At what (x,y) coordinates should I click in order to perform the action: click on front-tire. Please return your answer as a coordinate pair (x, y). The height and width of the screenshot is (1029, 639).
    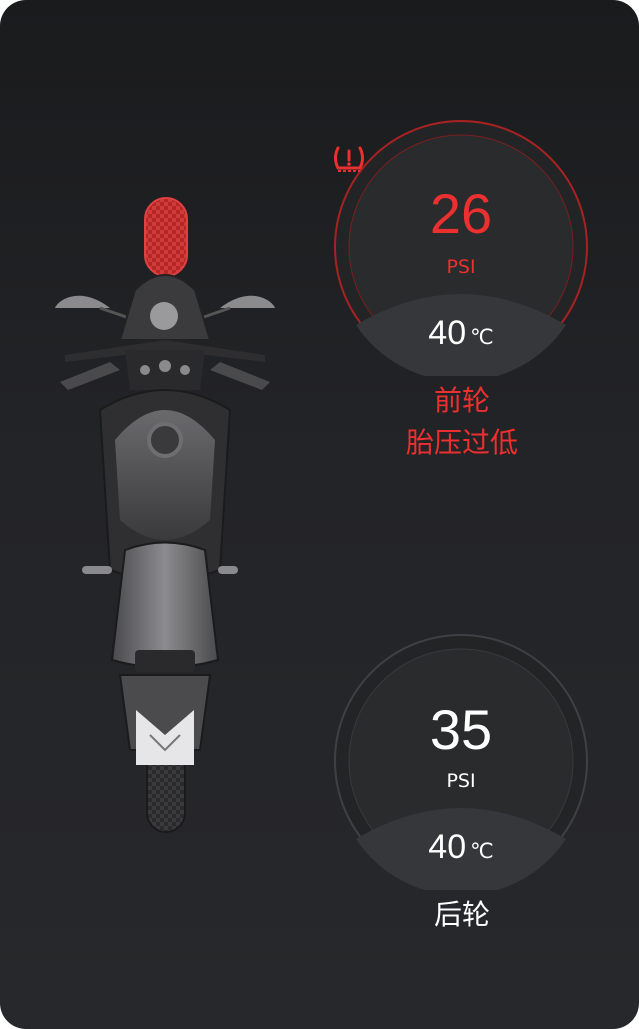
    Looking at the image, I should click on (166, 237).